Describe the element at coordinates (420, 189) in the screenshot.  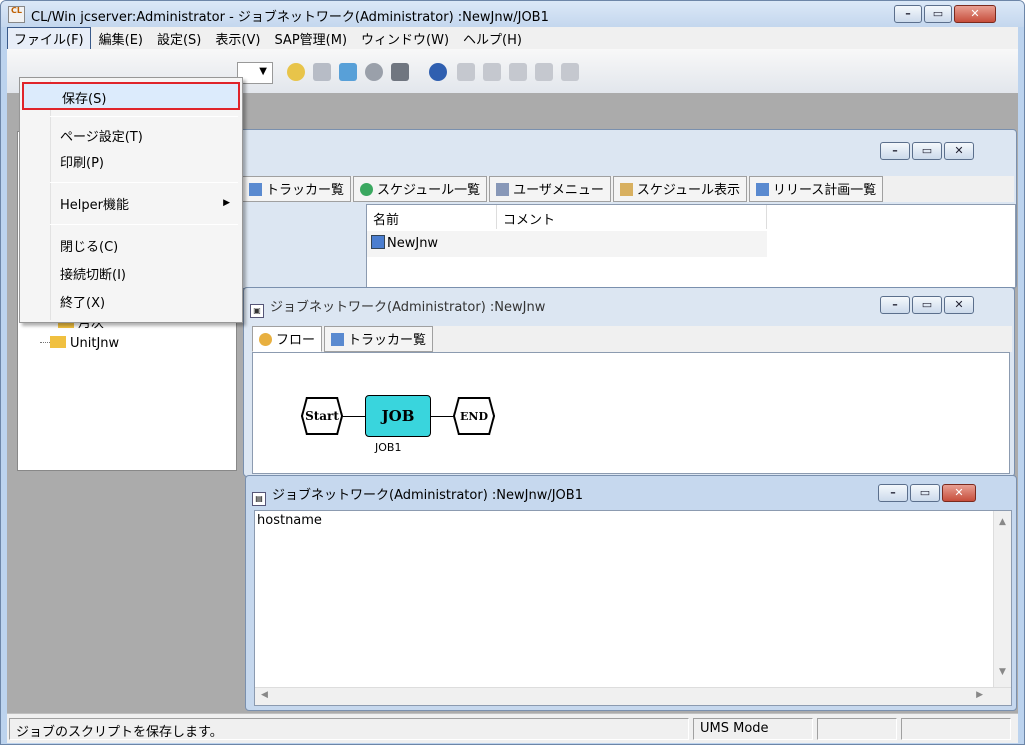
I see `tab-schedule-list: スケジュール一覧` at that location.